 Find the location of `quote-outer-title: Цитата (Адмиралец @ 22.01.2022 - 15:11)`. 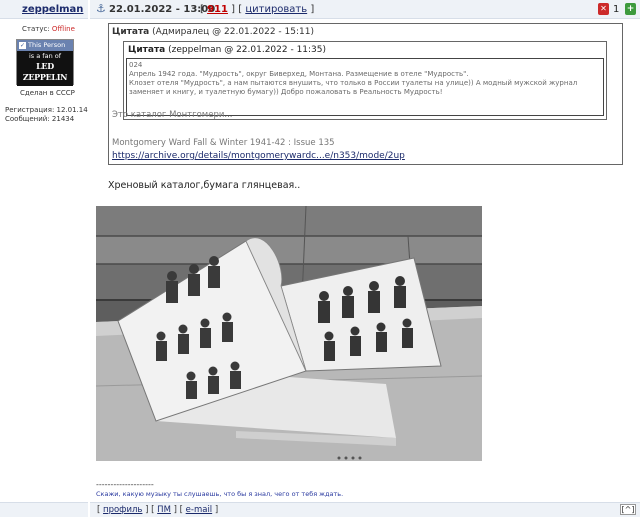

quote-outer-title: Цитата (Адмиралец @ 22.01.2022 - 15:11) is located at coordinates (213, 32).